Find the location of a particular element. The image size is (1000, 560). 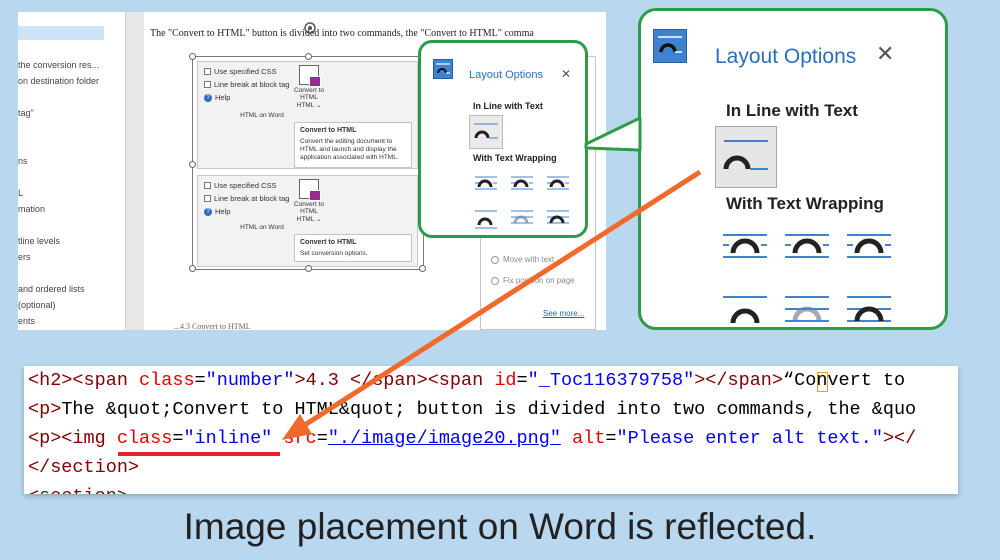

nav-item: ents is located at coordinates (26, 321).